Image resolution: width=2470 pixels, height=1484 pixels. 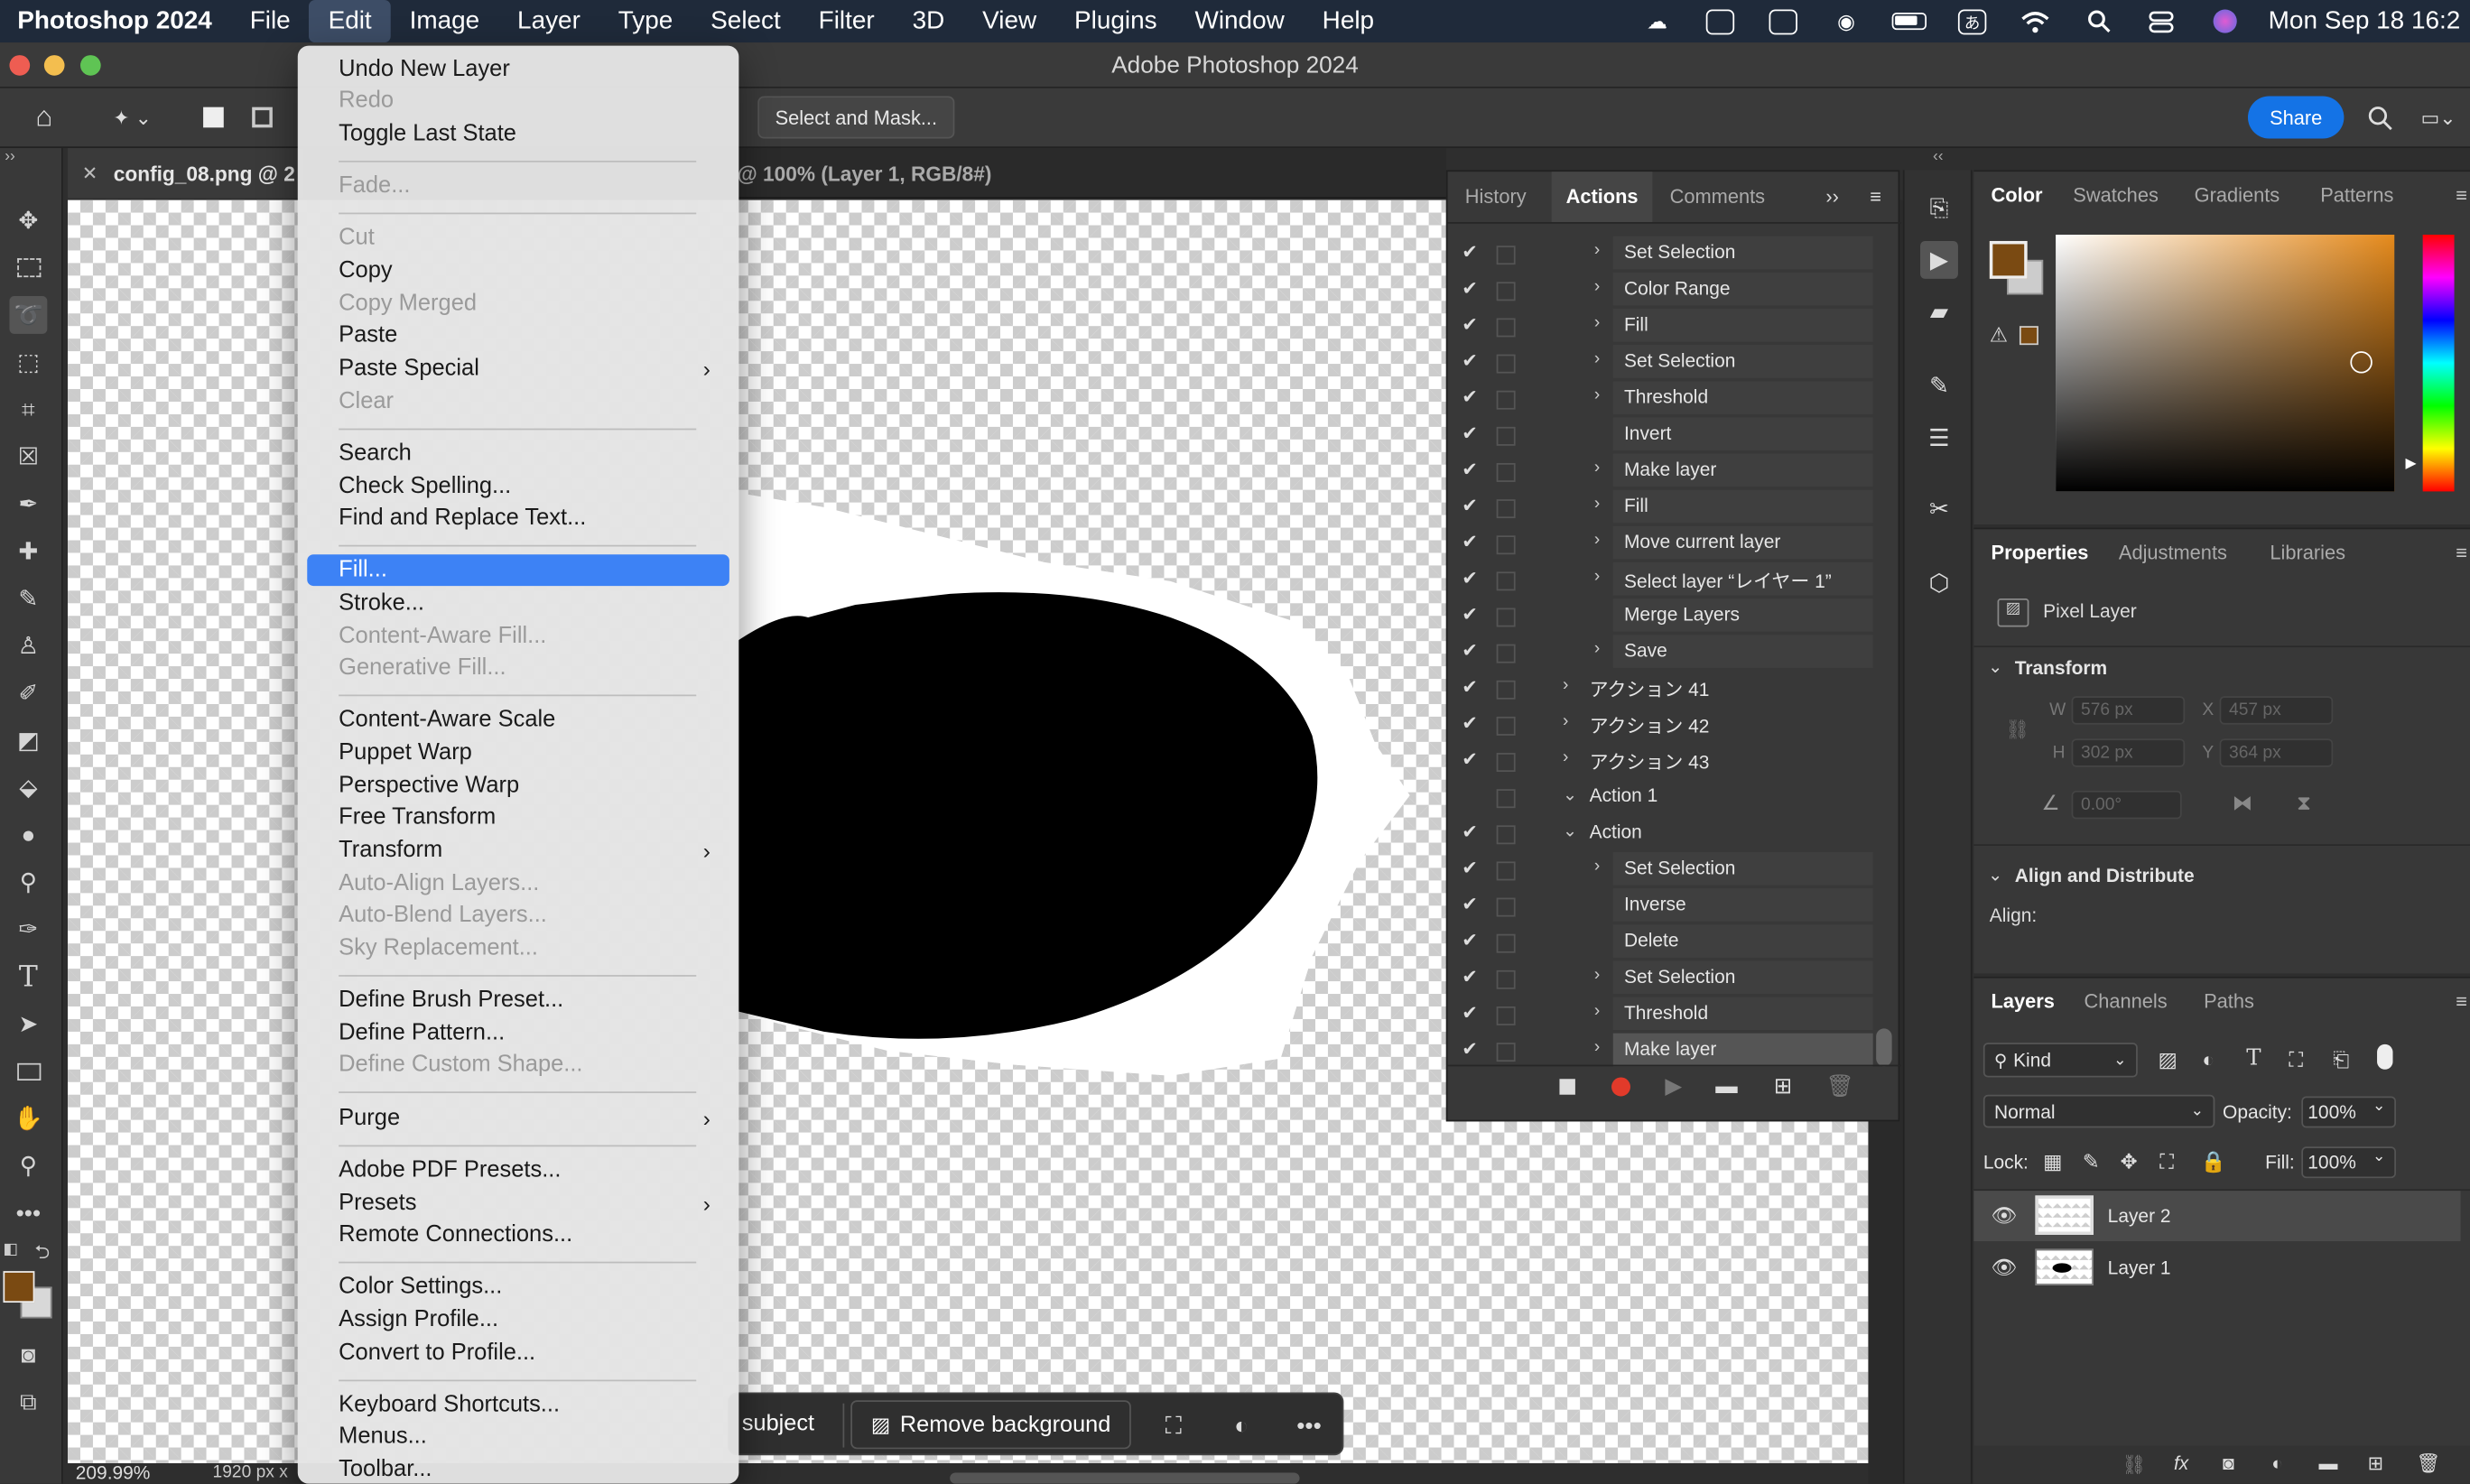 I want to click on adjustment-icon: ◐, so click(x=1241, y=1425).